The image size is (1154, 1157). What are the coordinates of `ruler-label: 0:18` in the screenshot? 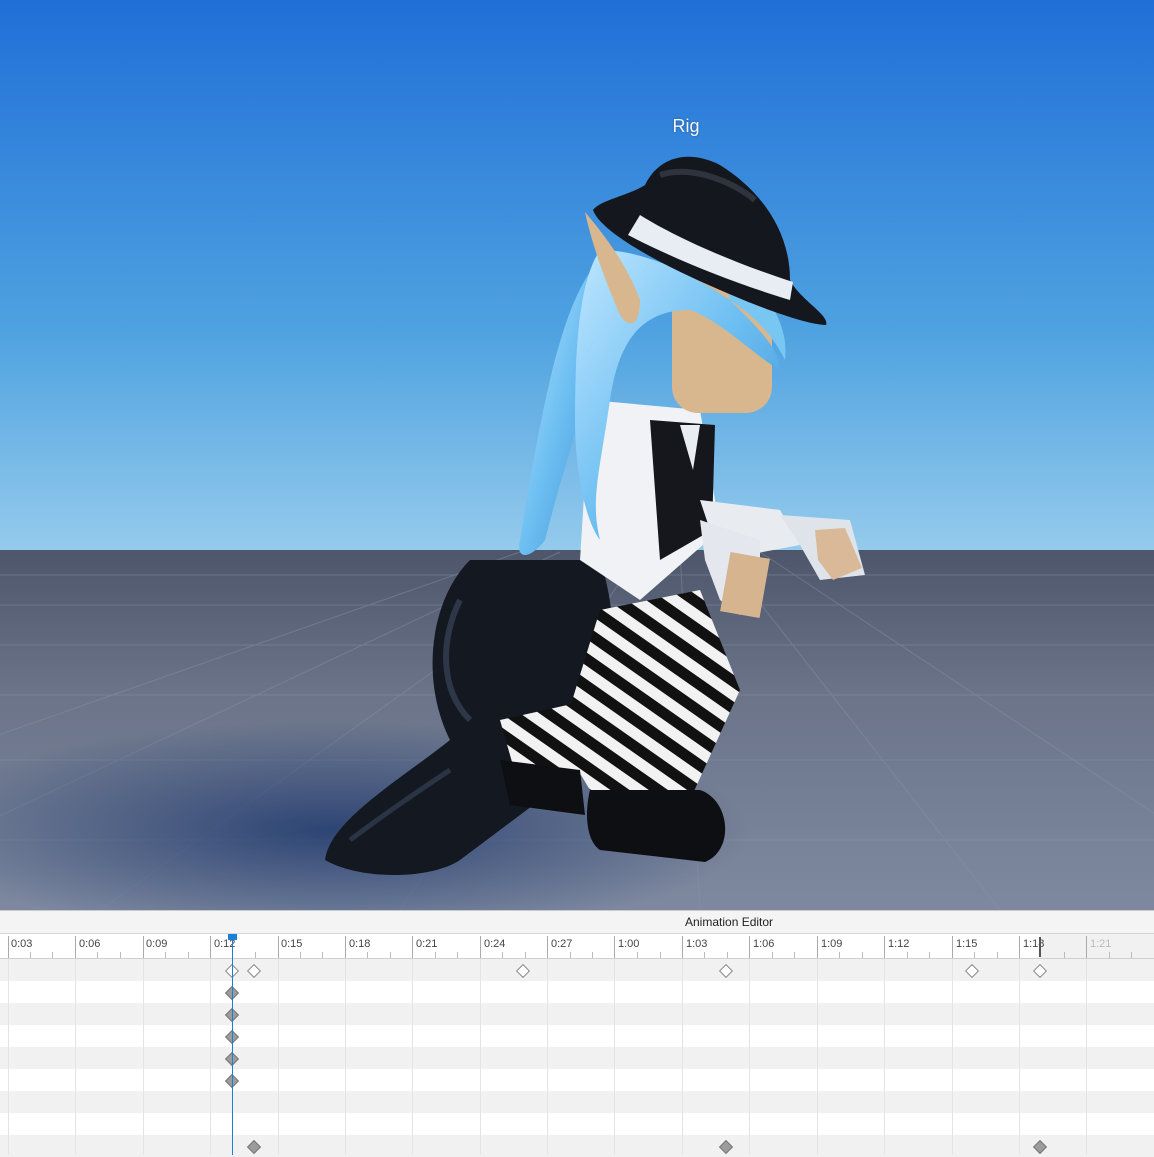 It's located at (360, 944).